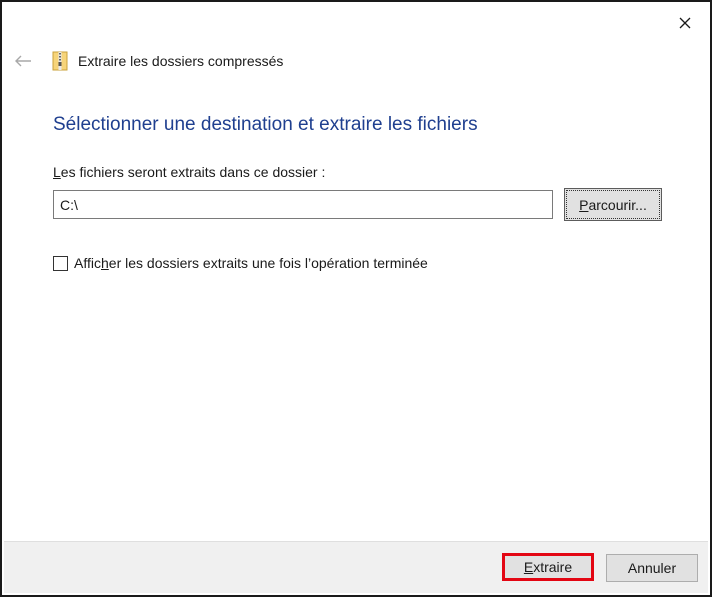 The height and width of the screenshot is (597, 712). What do you see at coordinates (87, 263) in the screenshot?
I see `show-folders-label-before: Affic` at bounding box center [87, 263].